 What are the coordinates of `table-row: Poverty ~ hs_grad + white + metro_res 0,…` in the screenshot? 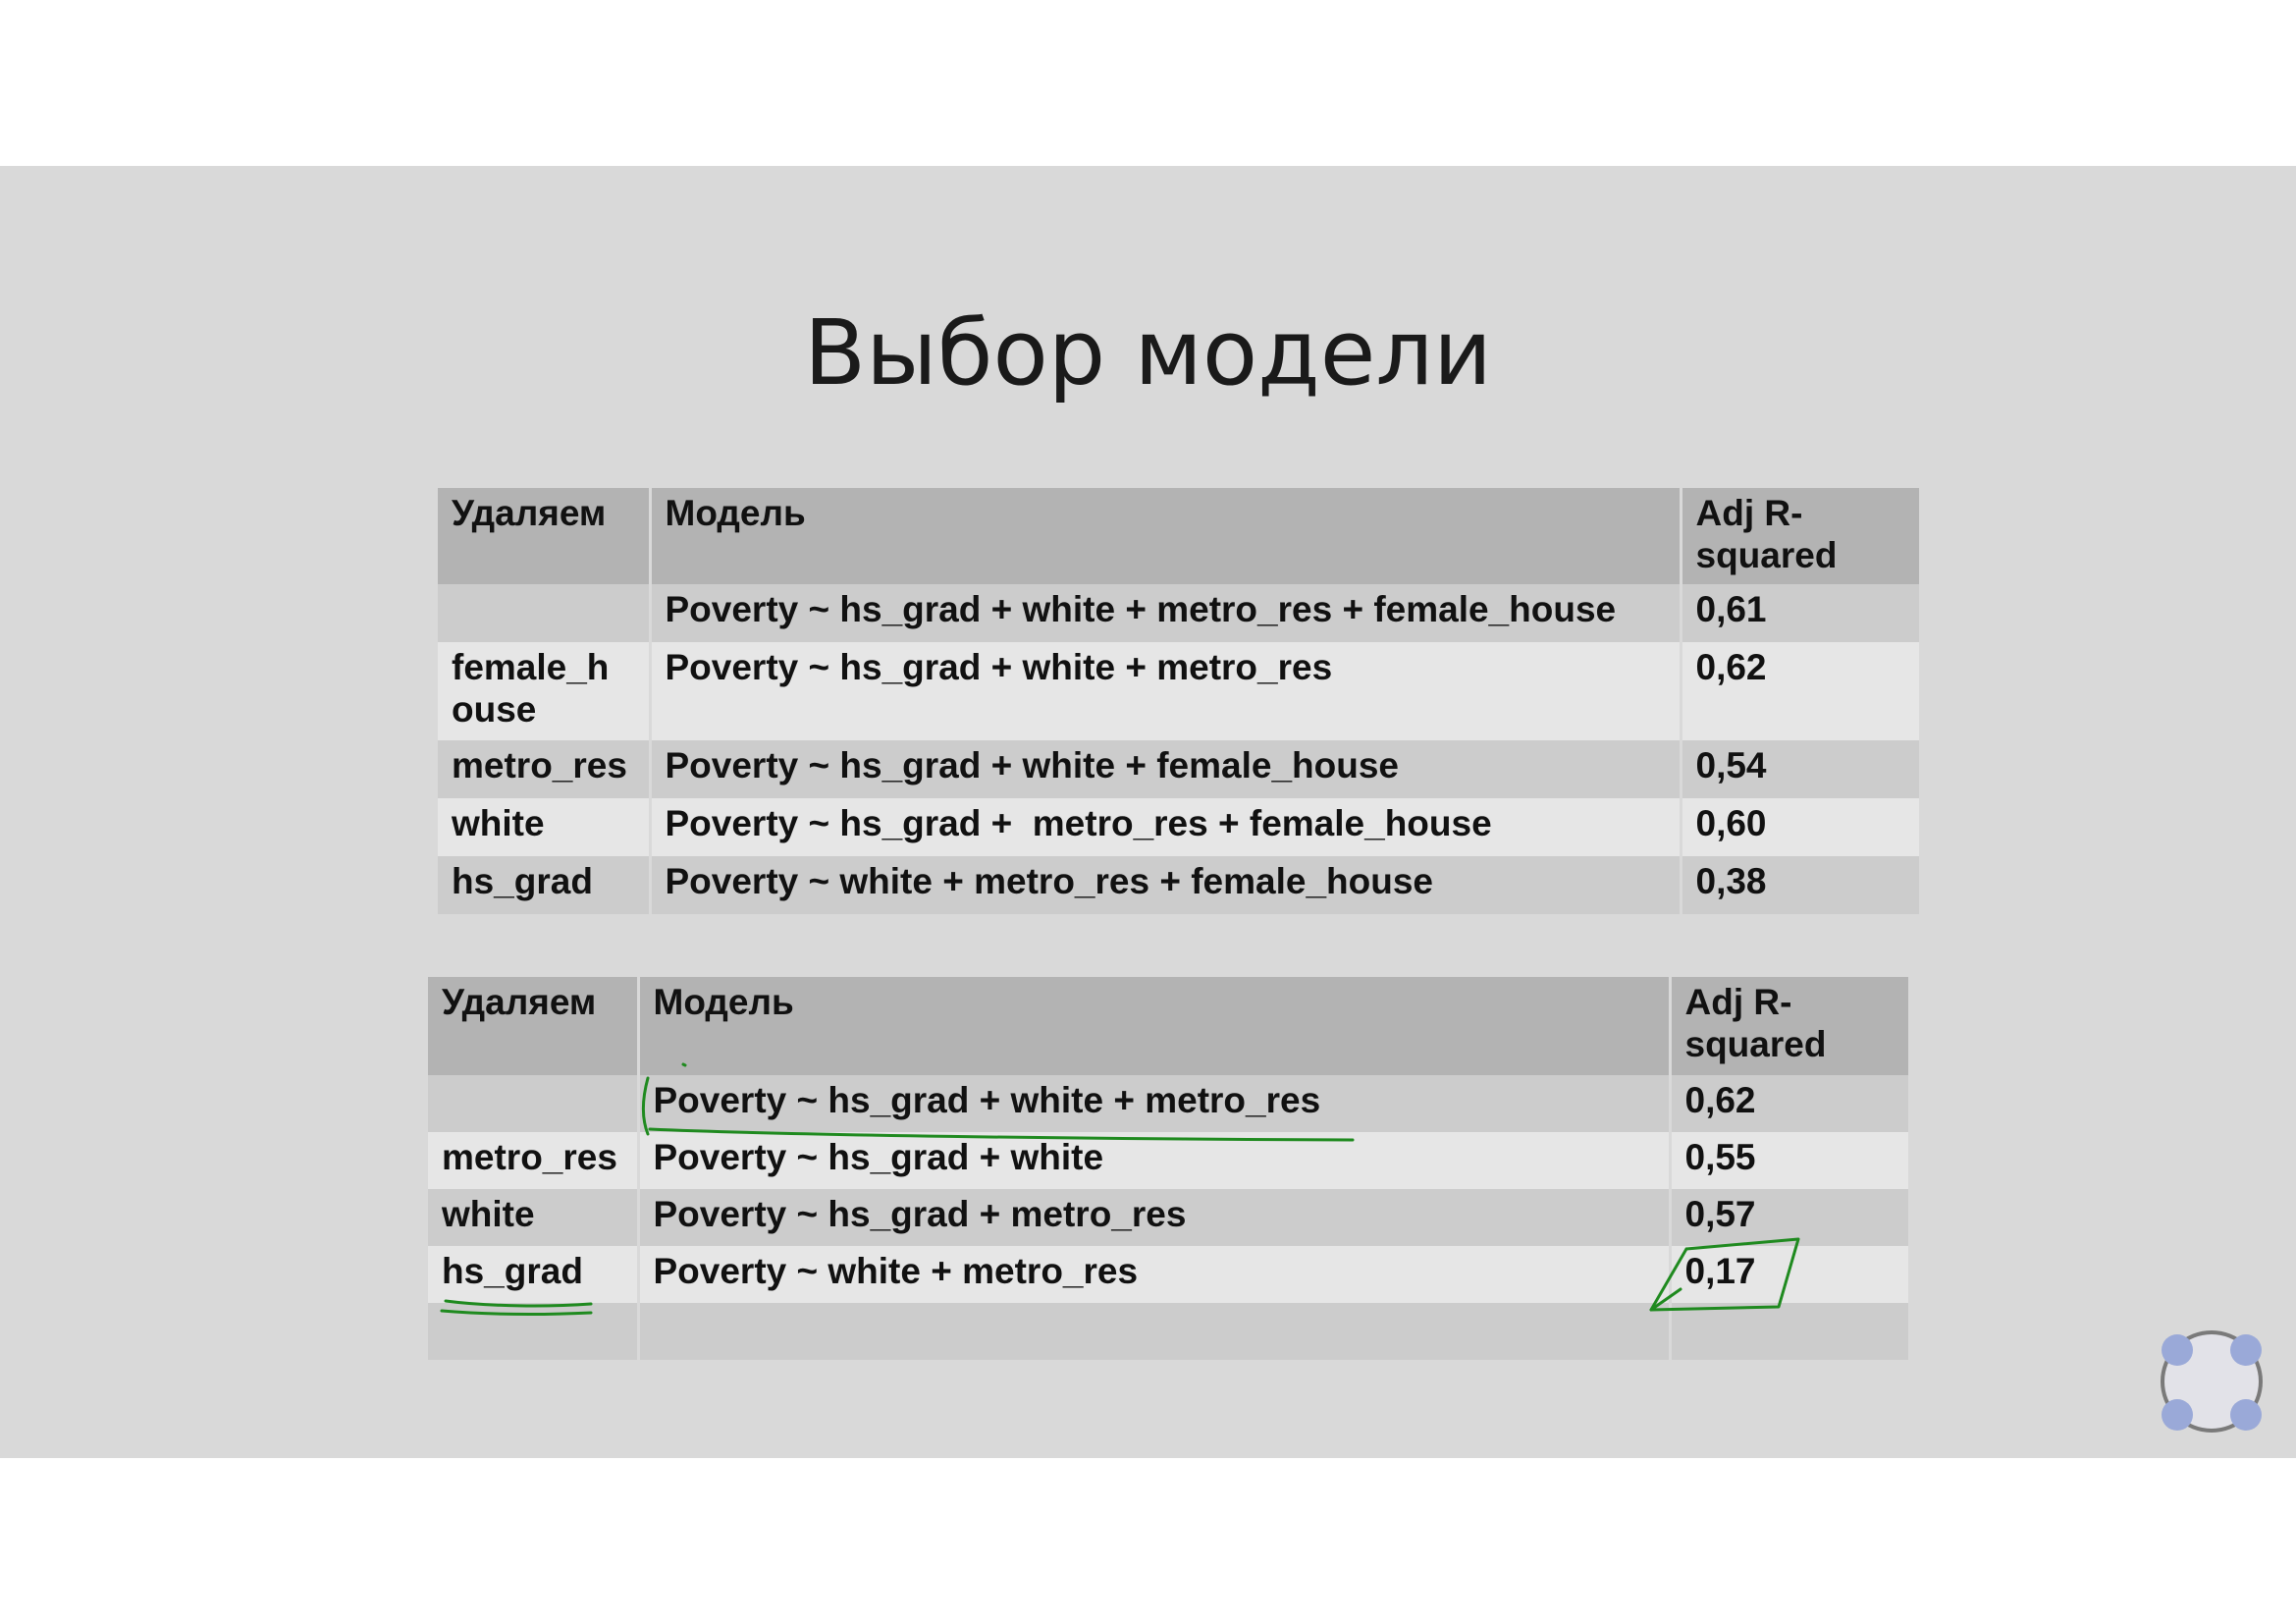 It's located at (1168, 1103).